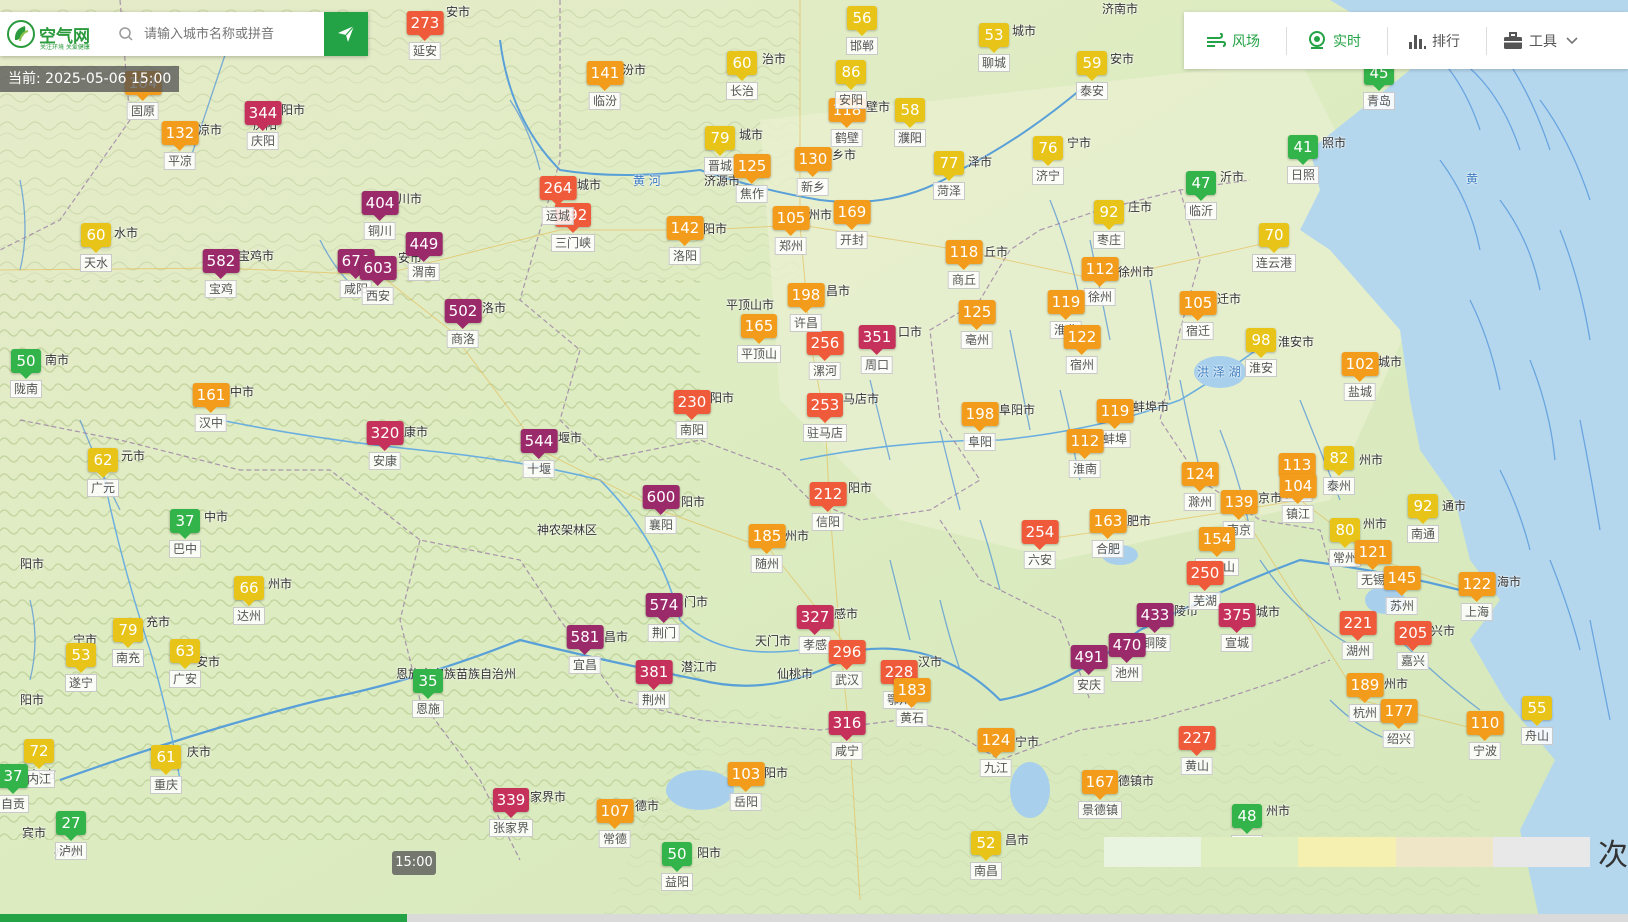 The image size is (1628, 922). Describe the element at coordinates (825, 417) in the screenshot. I see `aqi-station-marker: 253 驻马店` at that location.